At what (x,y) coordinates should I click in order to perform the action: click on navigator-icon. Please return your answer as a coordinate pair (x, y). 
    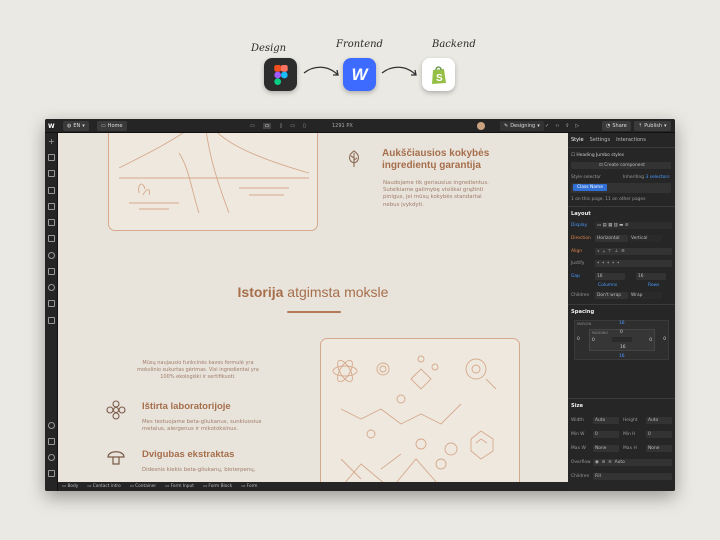
    Looking at the image, I should click on (51, 173).